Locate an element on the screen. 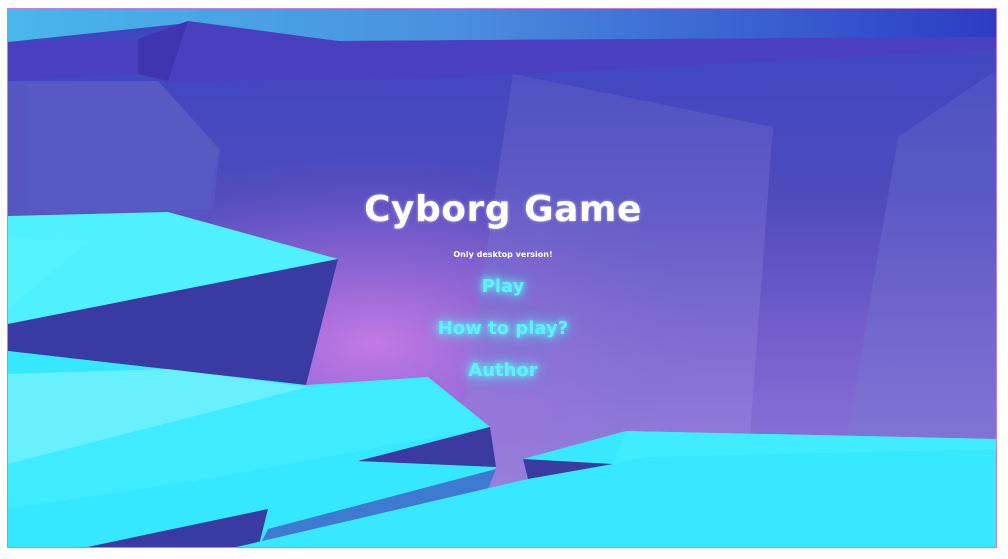  how-to-play-button: How to play? is located at coordinates (503, 329).